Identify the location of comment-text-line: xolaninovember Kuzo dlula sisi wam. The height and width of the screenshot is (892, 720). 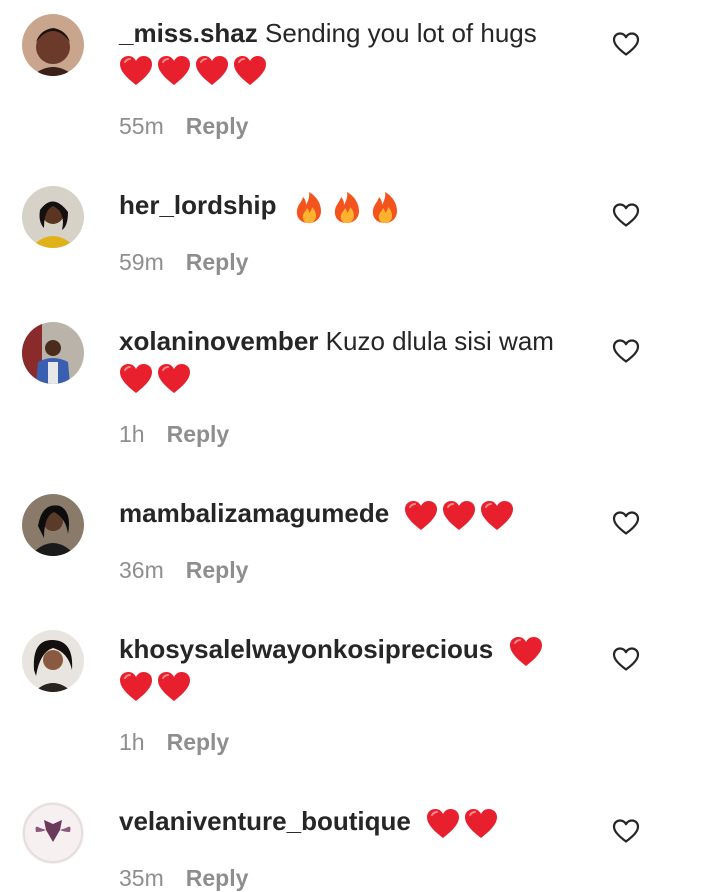
(336, 341).